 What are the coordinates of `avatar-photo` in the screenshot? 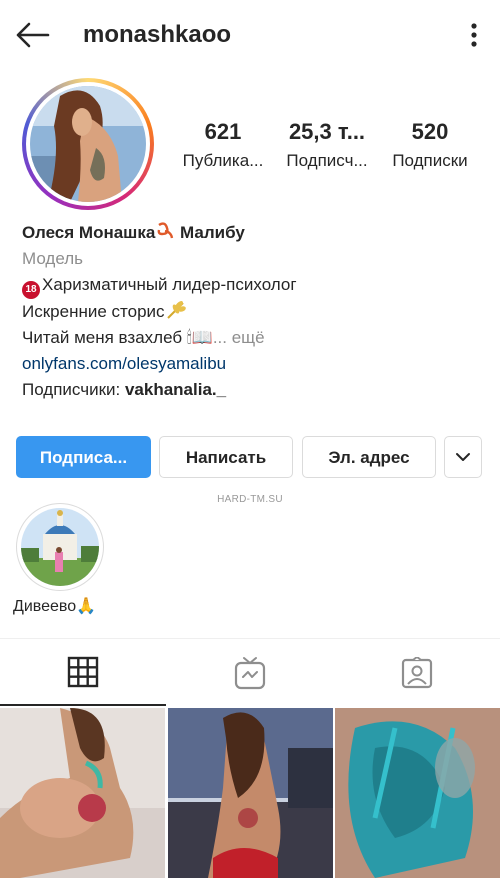 It's located at (88, 144).